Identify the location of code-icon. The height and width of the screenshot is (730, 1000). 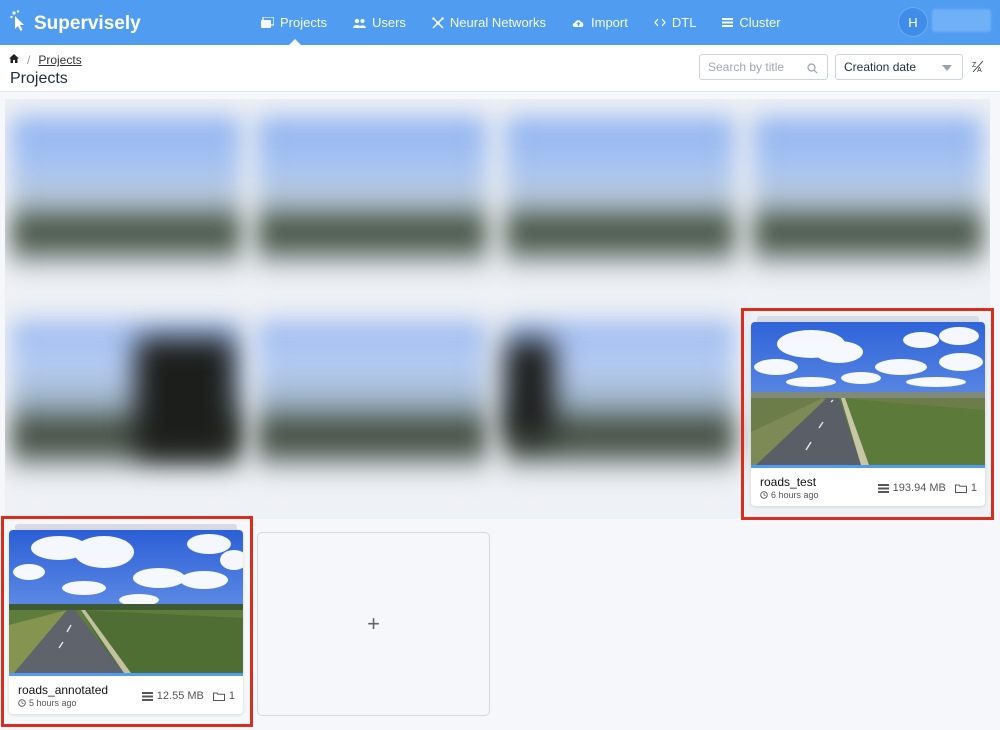
(660, 22).